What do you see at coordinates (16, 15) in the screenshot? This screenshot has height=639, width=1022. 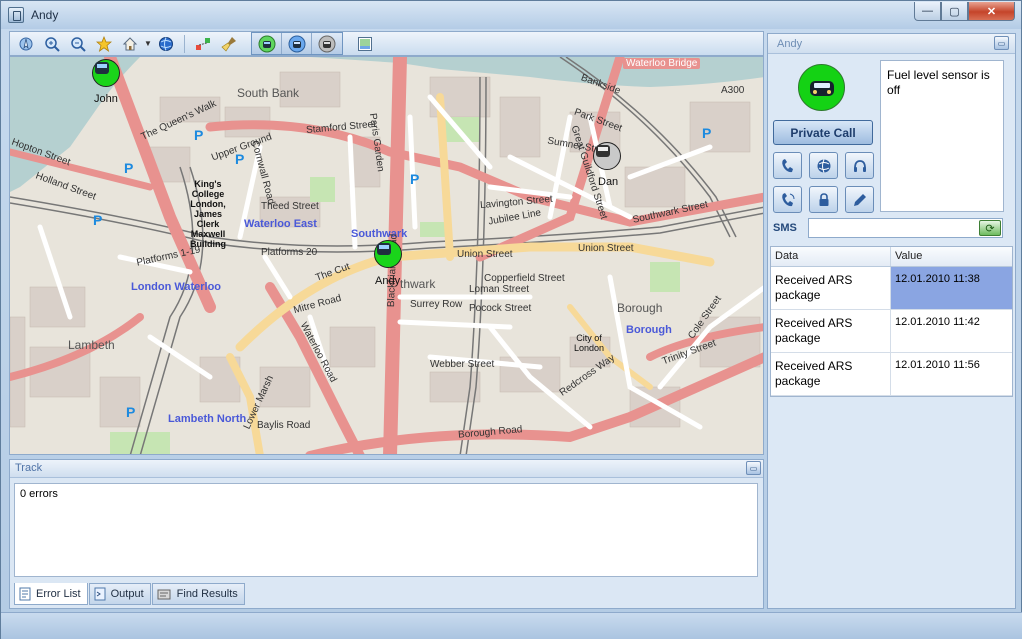 I see `app-icon` at bounding box center [16, 15].